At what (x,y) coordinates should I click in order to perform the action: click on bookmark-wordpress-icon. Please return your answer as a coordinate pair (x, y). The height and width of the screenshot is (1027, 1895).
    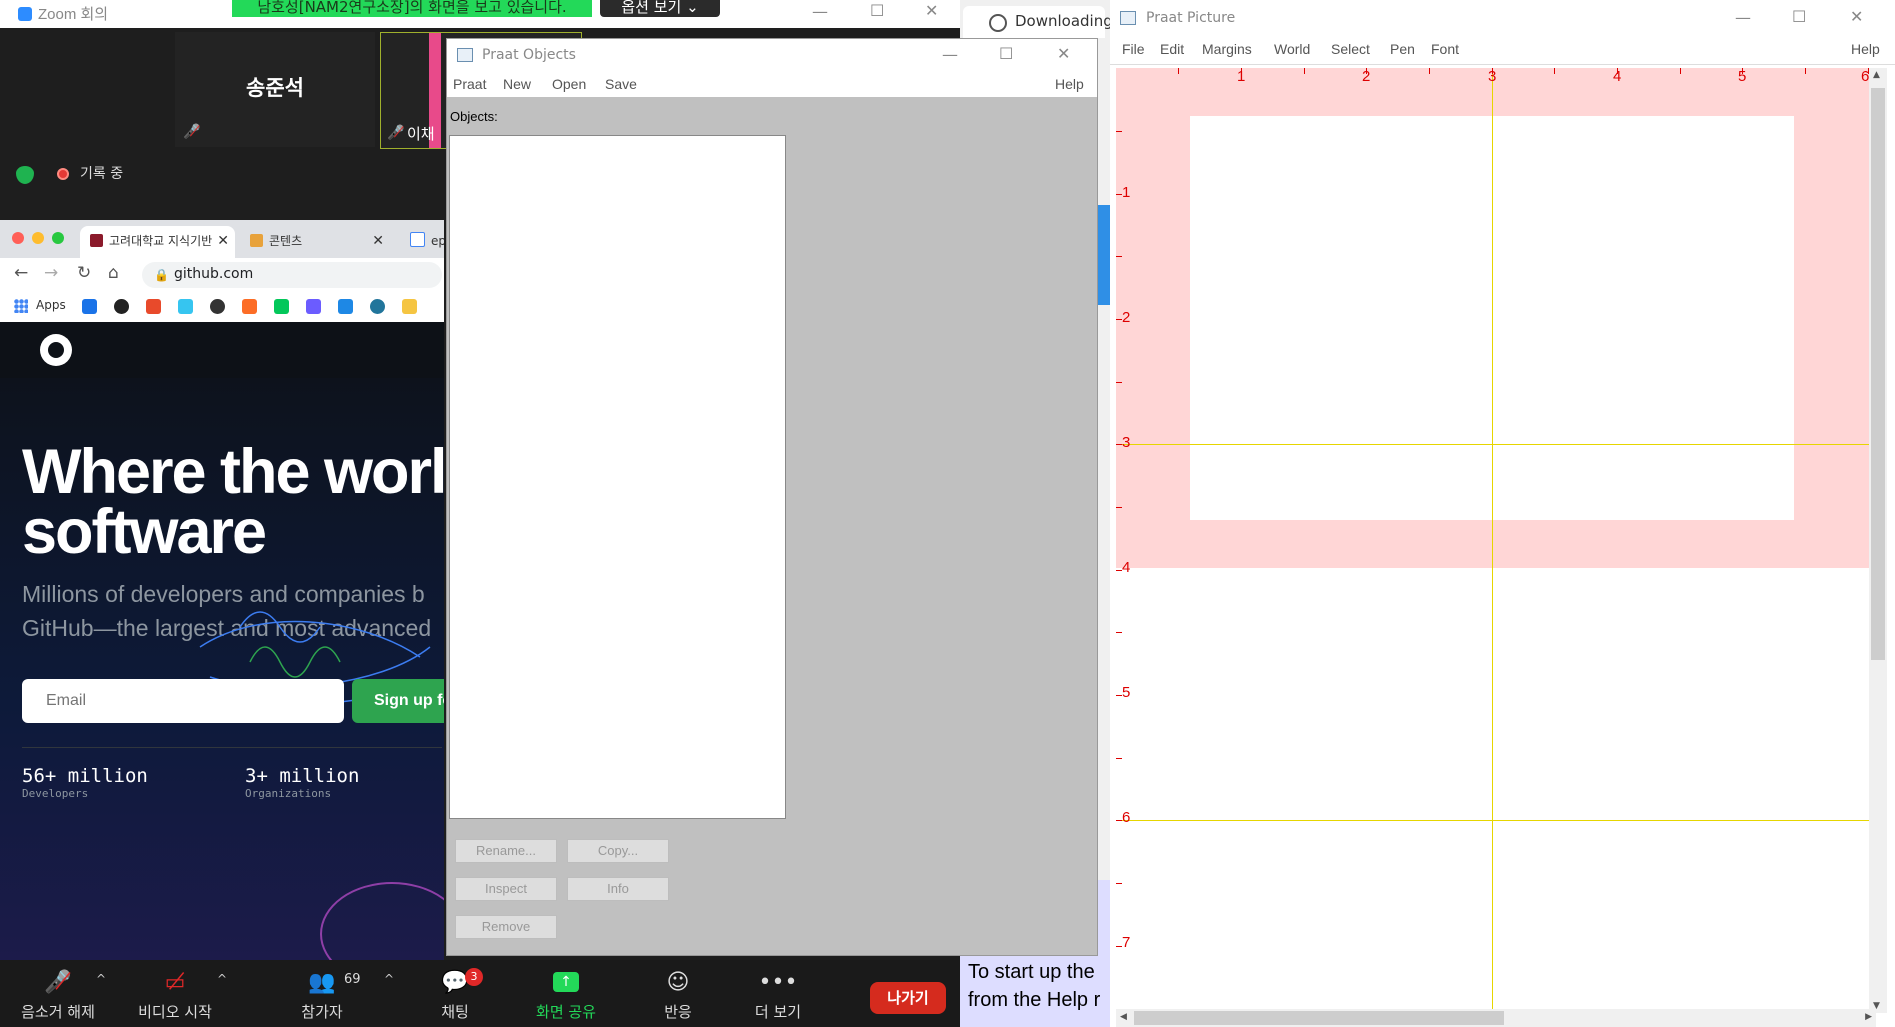
    Looking at the image, I should click on (377, 306).